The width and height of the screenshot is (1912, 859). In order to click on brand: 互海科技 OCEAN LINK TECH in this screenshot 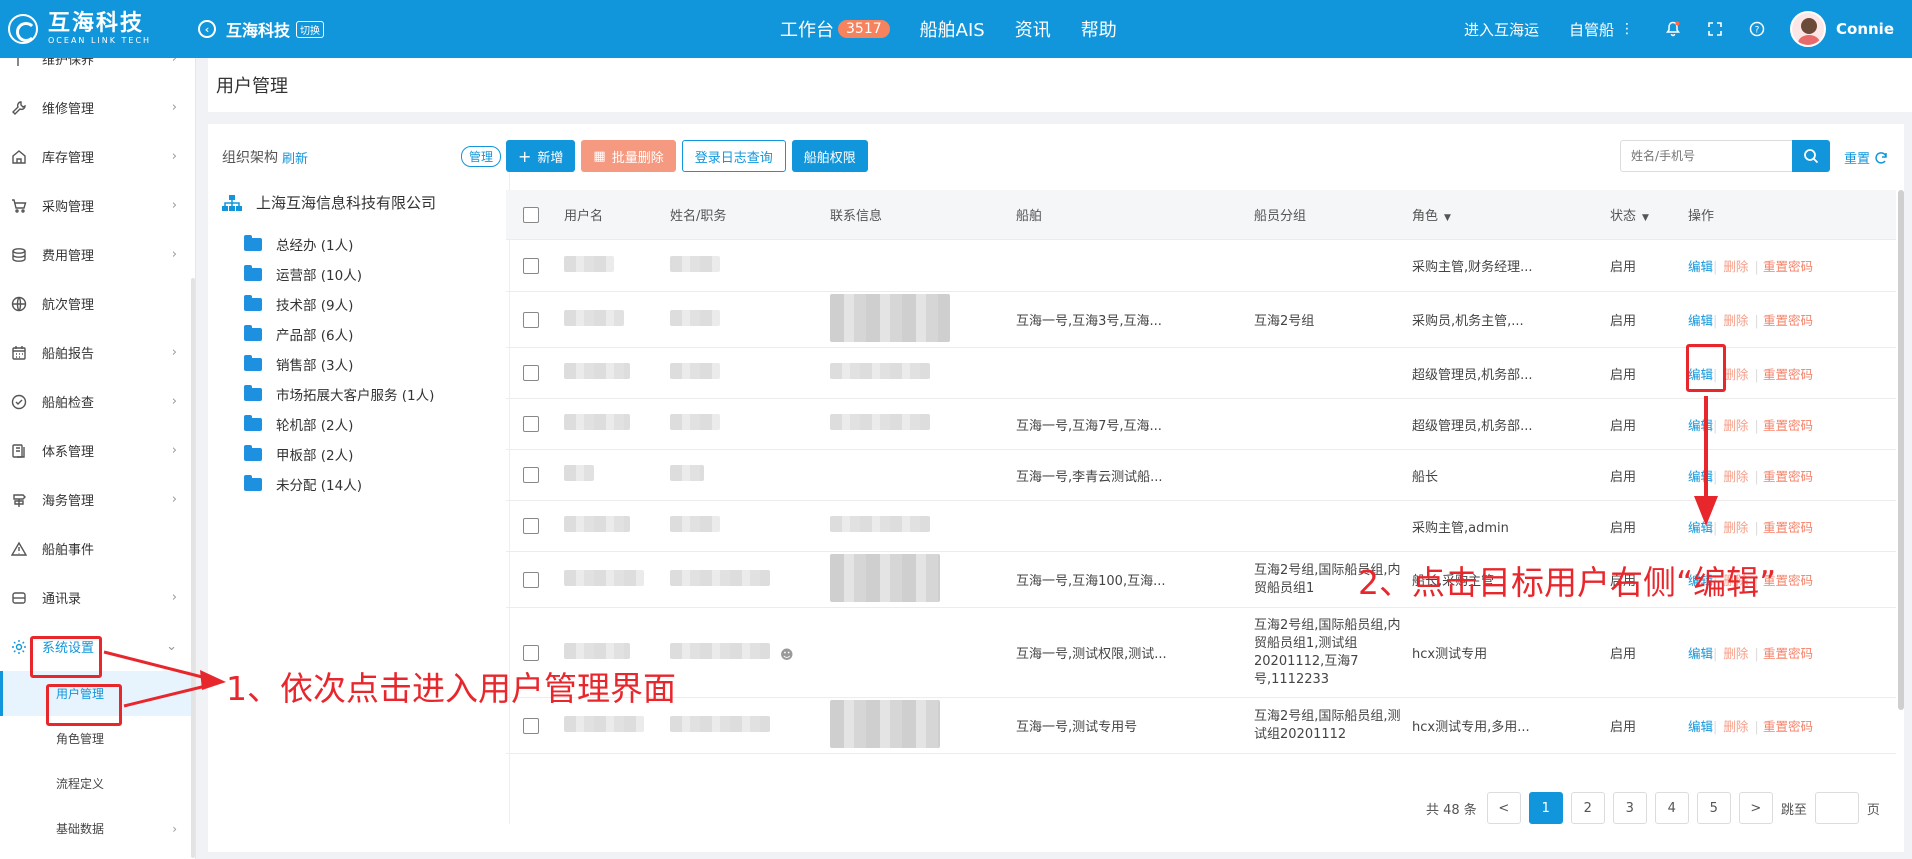, I will do `click(95, 29)`.